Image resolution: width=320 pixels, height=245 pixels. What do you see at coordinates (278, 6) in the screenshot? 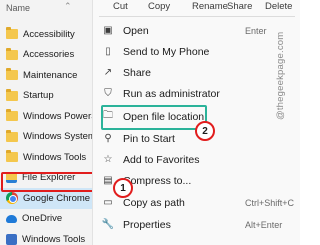
I see `delete-button: Delete` at bounding box center [278, 6].